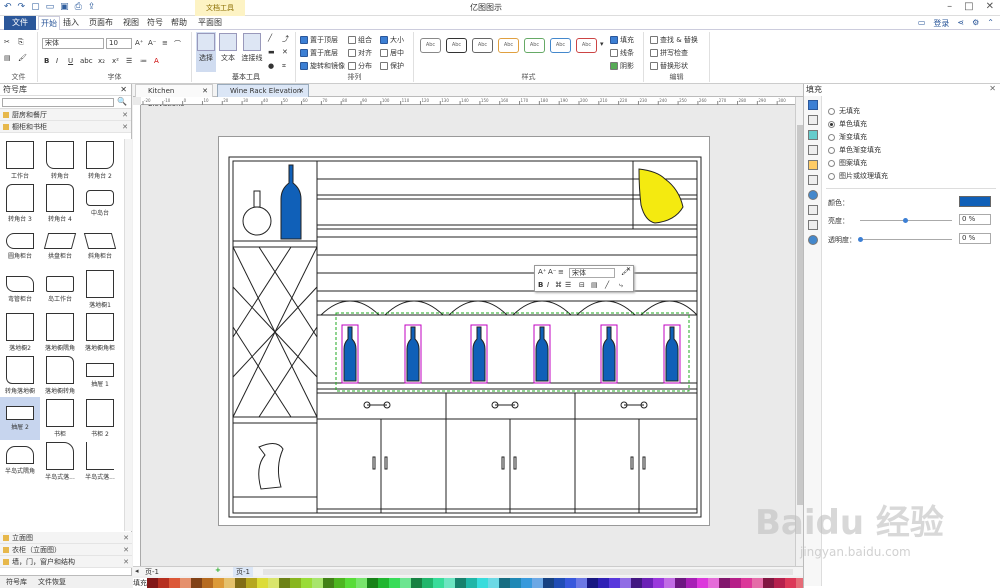 Image resolution: width=1000 pixels, height=588 pixels. I want to click on style-preset-4: Abc, so click(508, 45).